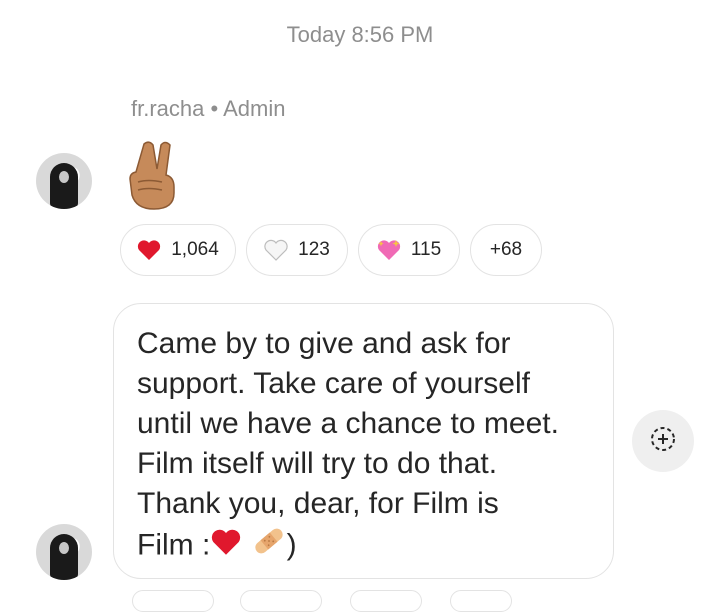 This screenshot has width=720, height=612. Describe the element at coordinates (174, 545) in the screenshot. I see `message-line: Film :` at that location.